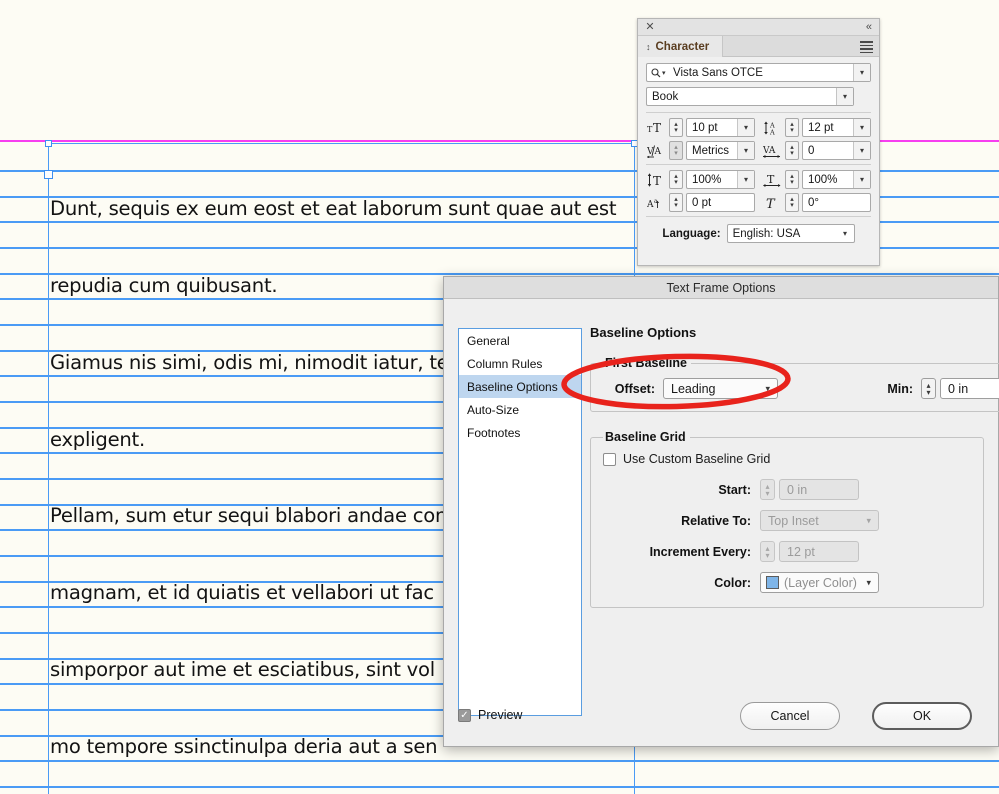 The width and height of the screenshot is (999, 794). What do you see at coordinates (821, 127) in the screenshot?
I see `leading-value: 12 pt` at bounding box center [821, 127].